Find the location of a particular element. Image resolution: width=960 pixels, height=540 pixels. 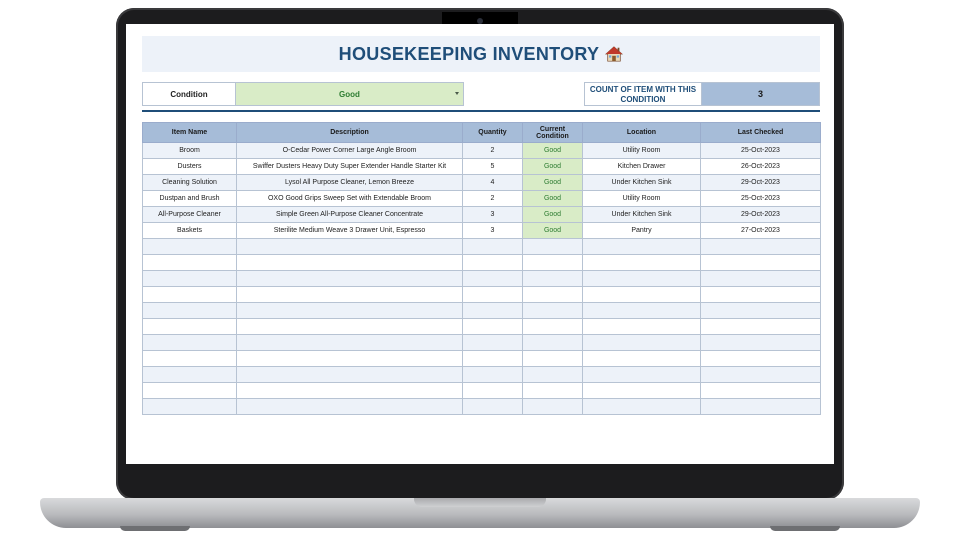

cell-last-checked: 25-Oct-2023 is located at coordinates (760, 150).